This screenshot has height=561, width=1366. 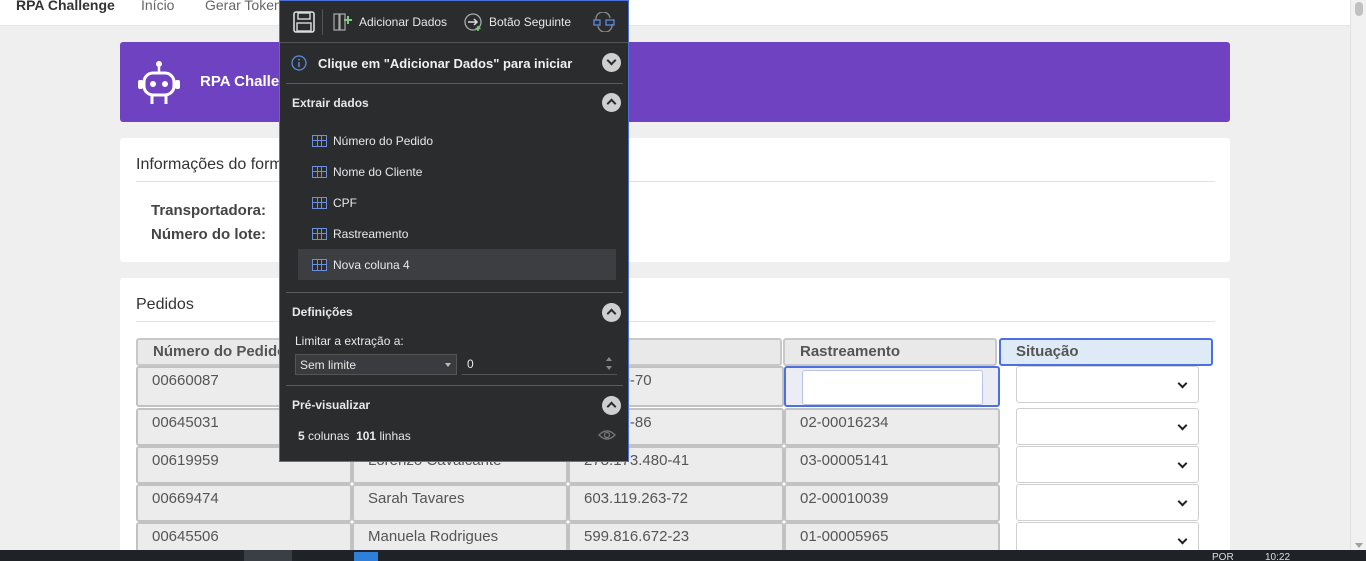 I want to click on eye-icon, so click(x=607, y=435).